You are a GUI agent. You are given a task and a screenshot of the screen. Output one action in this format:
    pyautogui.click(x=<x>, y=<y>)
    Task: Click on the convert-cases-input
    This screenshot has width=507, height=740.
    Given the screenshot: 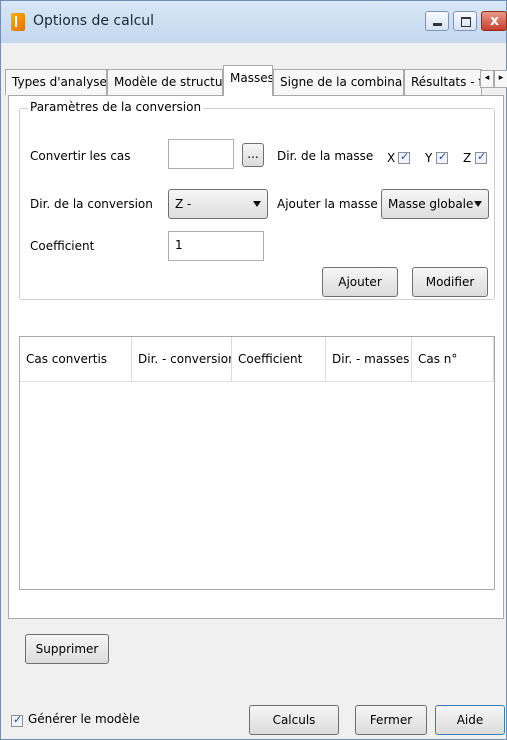 What is the action you would take?
    pyautogui.click(x=201, y=154)
    